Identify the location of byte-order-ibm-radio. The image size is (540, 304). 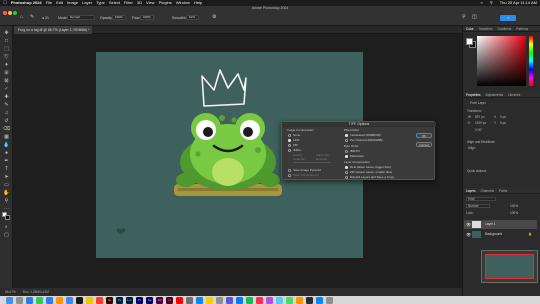
(346, 151).